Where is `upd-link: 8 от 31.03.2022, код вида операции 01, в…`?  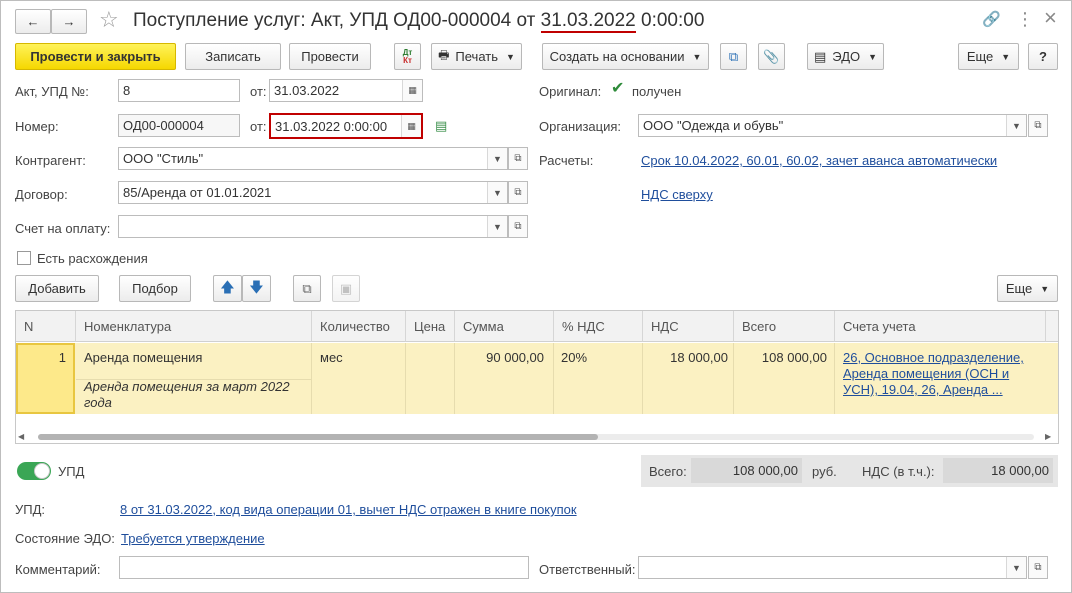
upd-link: 8 от 31.03.2022, код вида операции 01, в… is located at coordinates (348, 509).